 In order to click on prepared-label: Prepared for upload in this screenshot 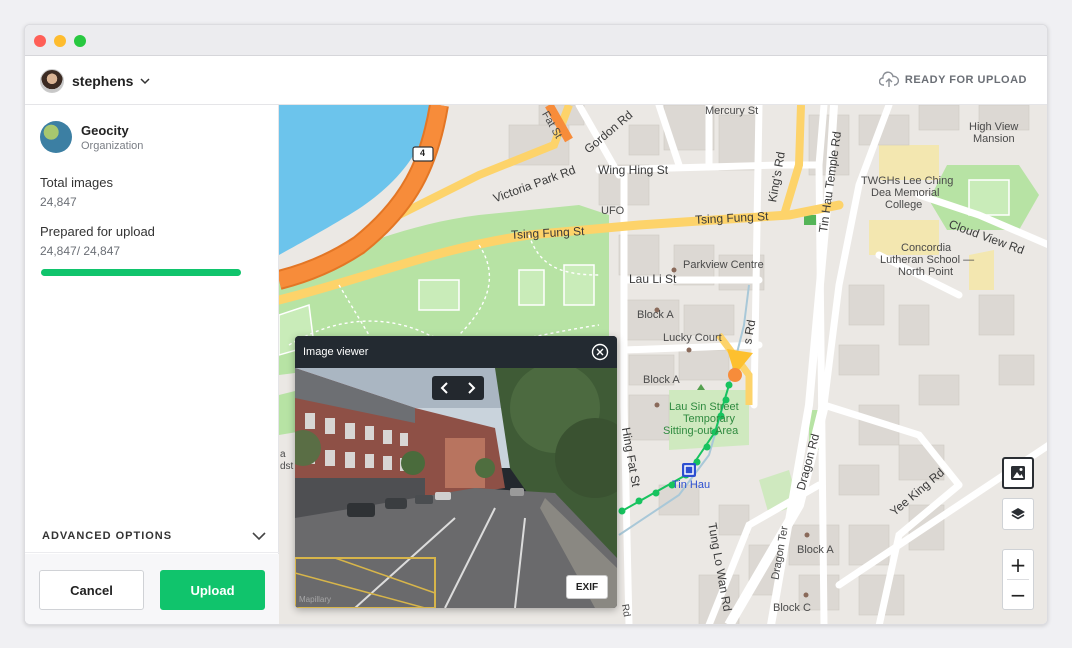, I will do `click(97, 231)`.